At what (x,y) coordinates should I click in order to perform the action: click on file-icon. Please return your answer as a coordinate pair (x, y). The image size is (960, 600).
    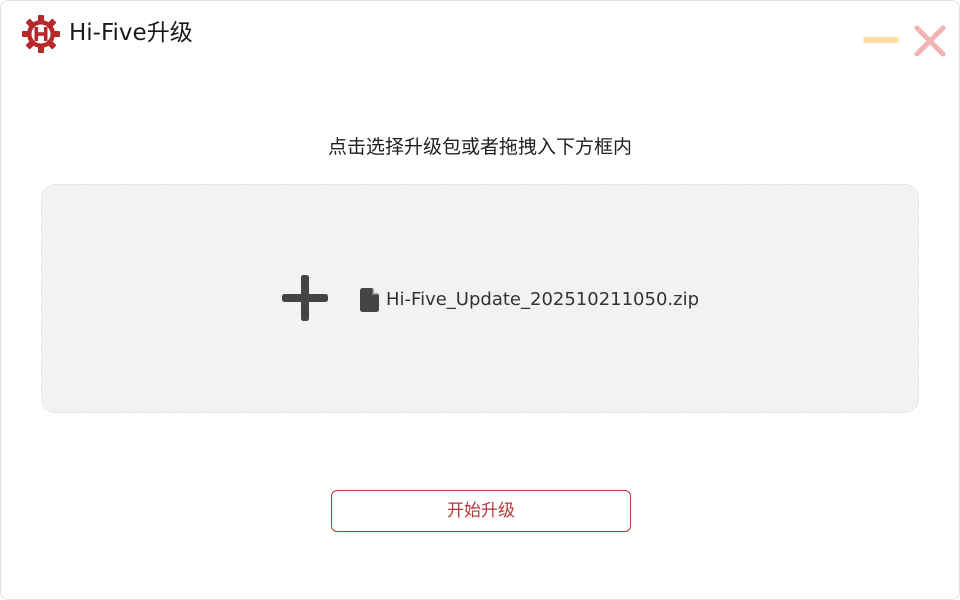
    Looking at the image, I should click on (369, 300).